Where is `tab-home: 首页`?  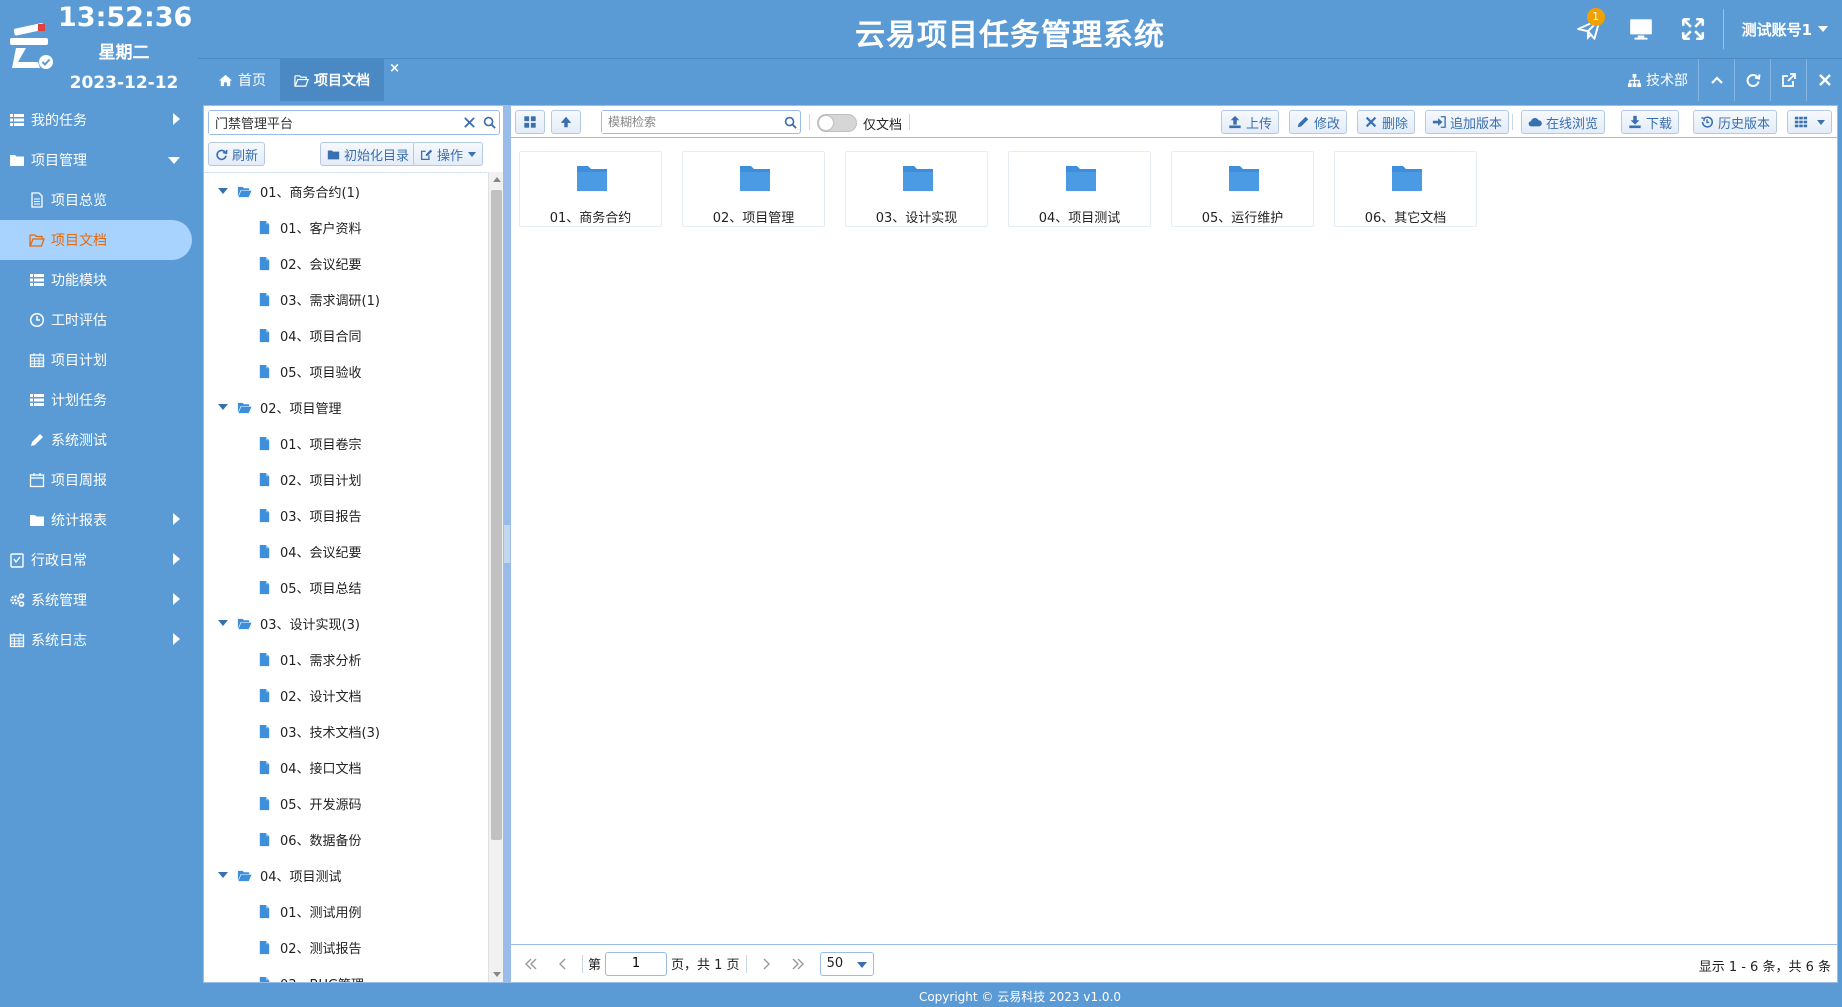 tab-home: 首页 is located at coordinates (242, 80).